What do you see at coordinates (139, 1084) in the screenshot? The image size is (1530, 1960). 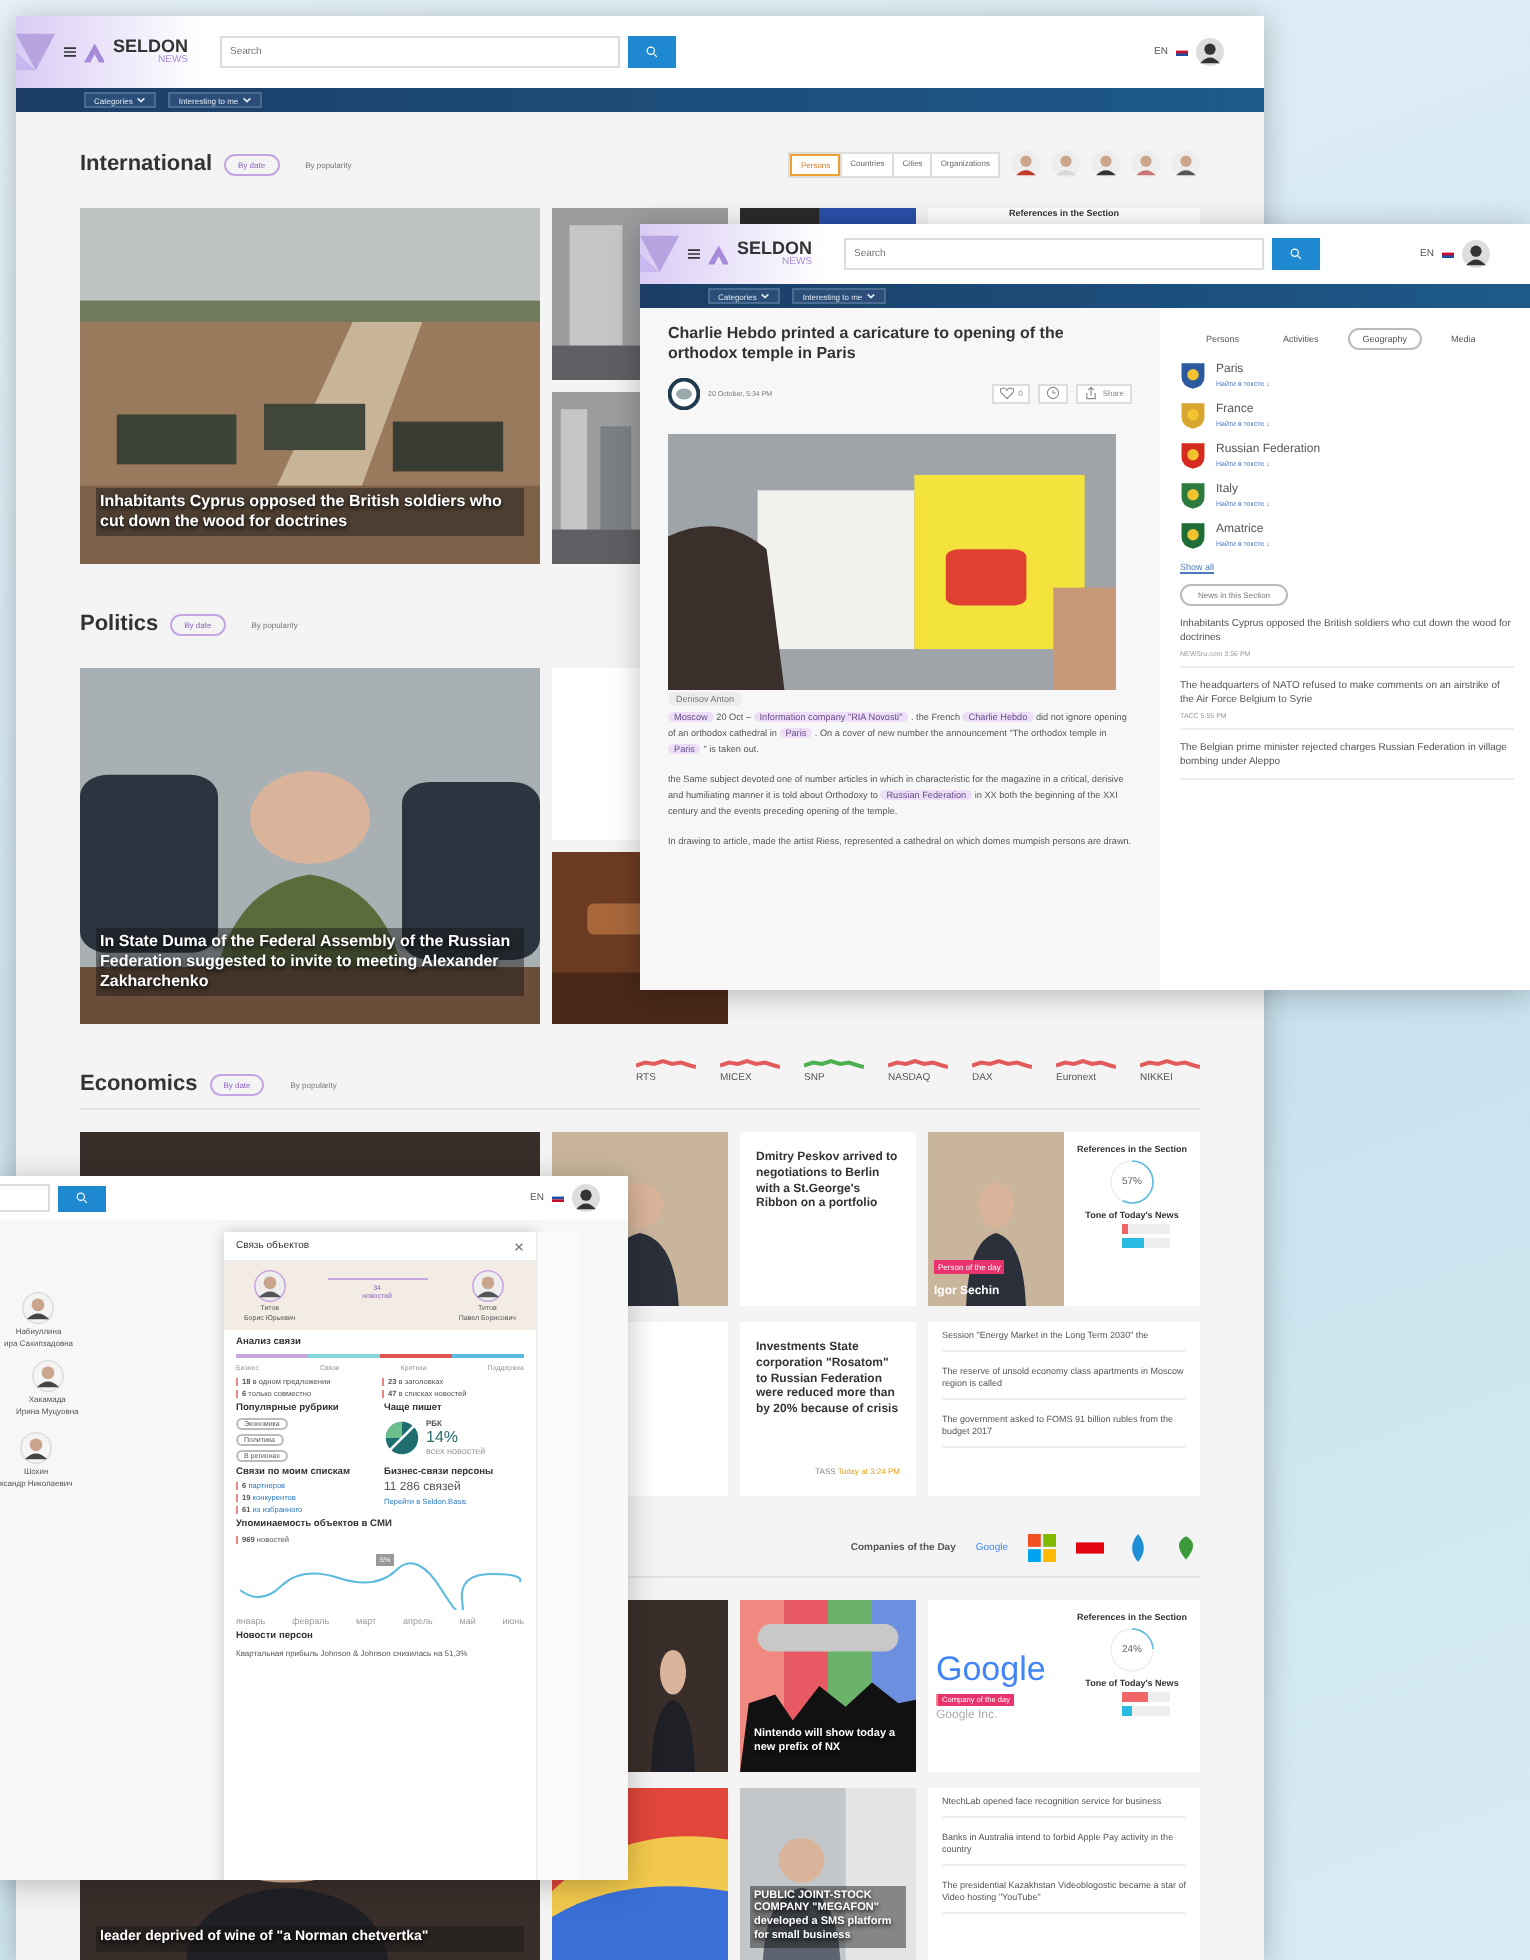 I see `section-title: Economics` at bounding box center [139, 1084].